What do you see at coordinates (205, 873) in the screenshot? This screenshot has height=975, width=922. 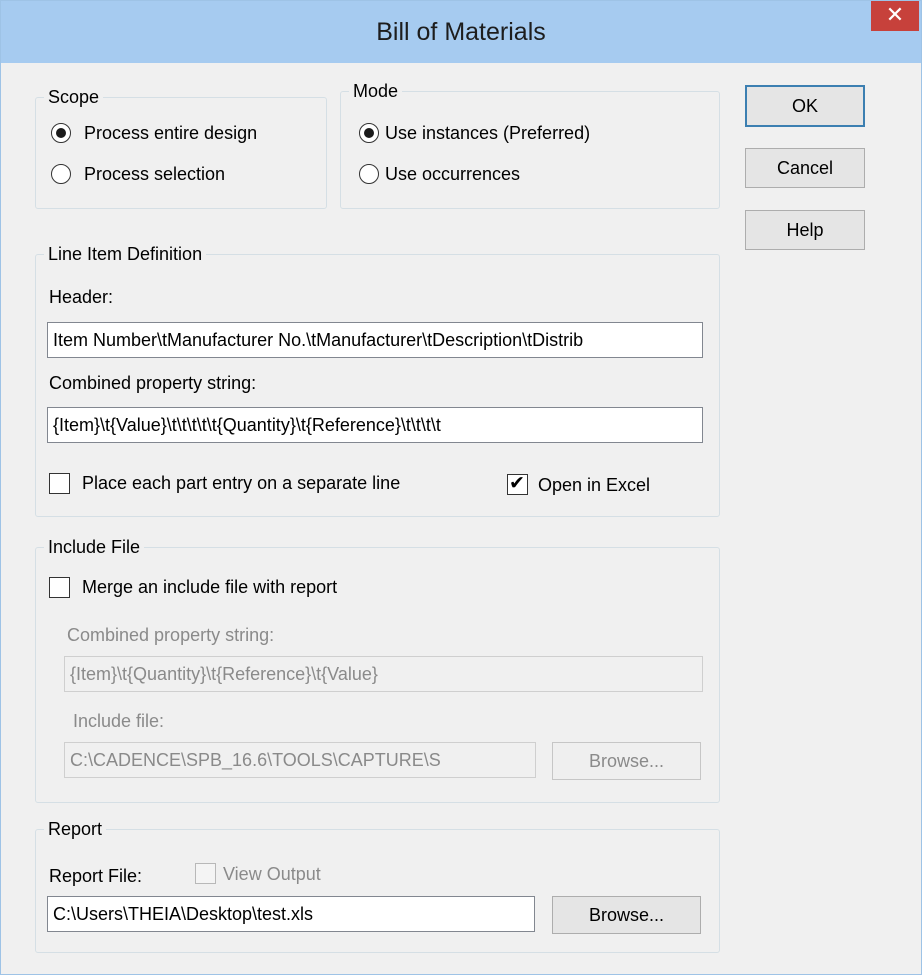 I see `view-output-checkbox` at bounding box center [205, 873].